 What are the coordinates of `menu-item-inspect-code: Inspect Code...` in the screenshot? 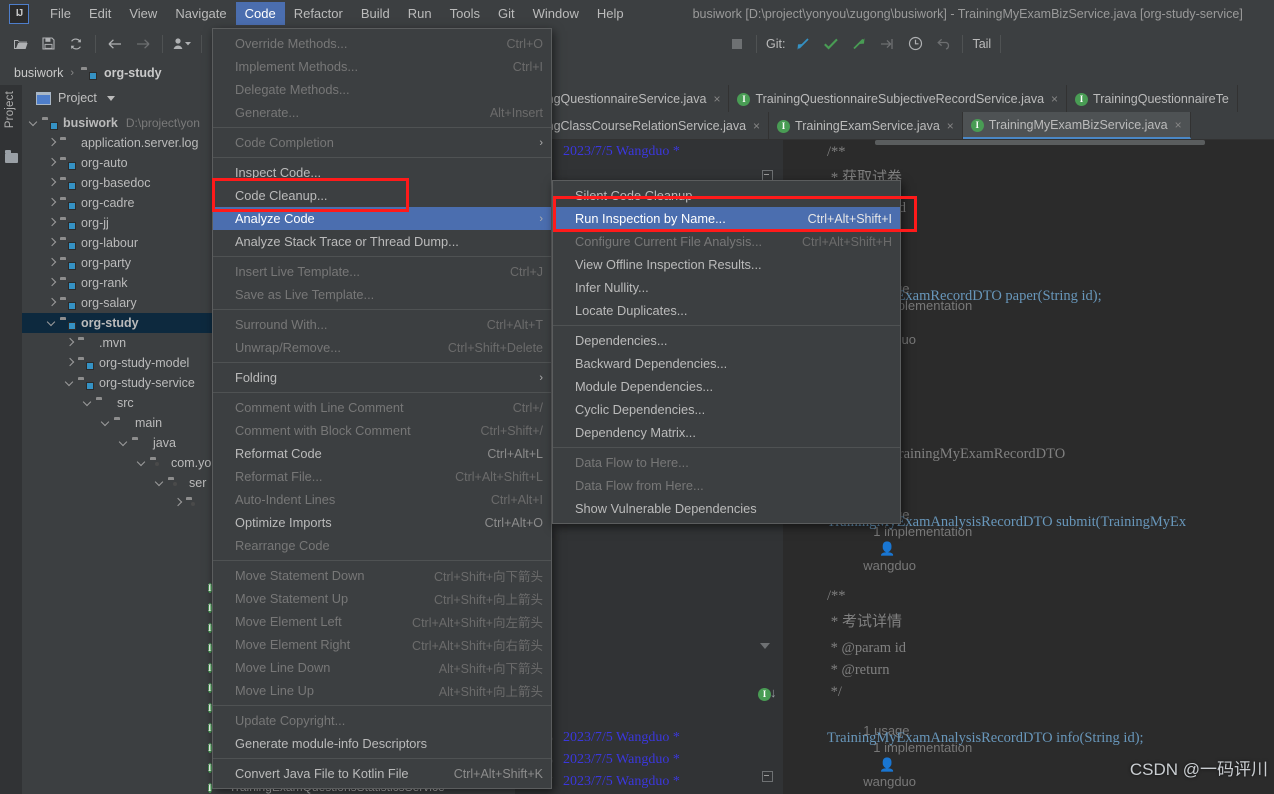 It's located at (382, 172).